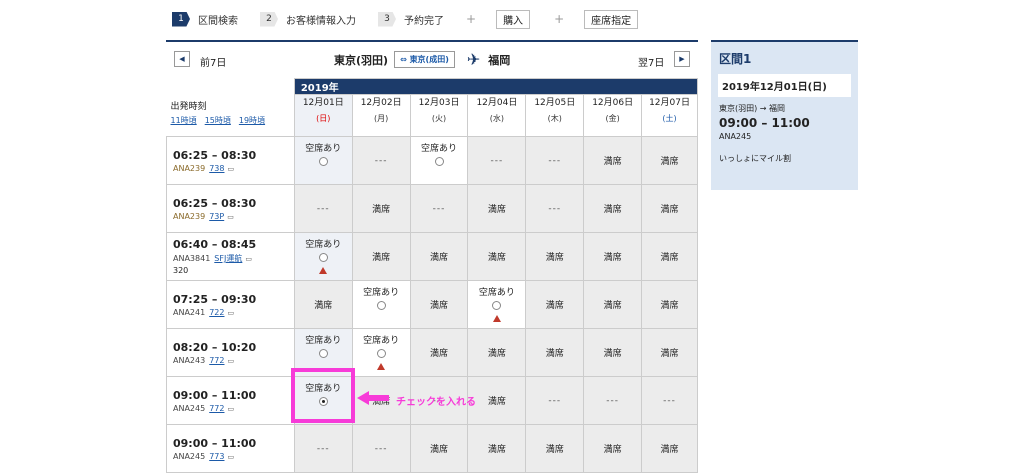  What do you see at coordinates (216, 456) in the screenshot?
I see `aircraft-link: 773` at bounding box center [216, 456].